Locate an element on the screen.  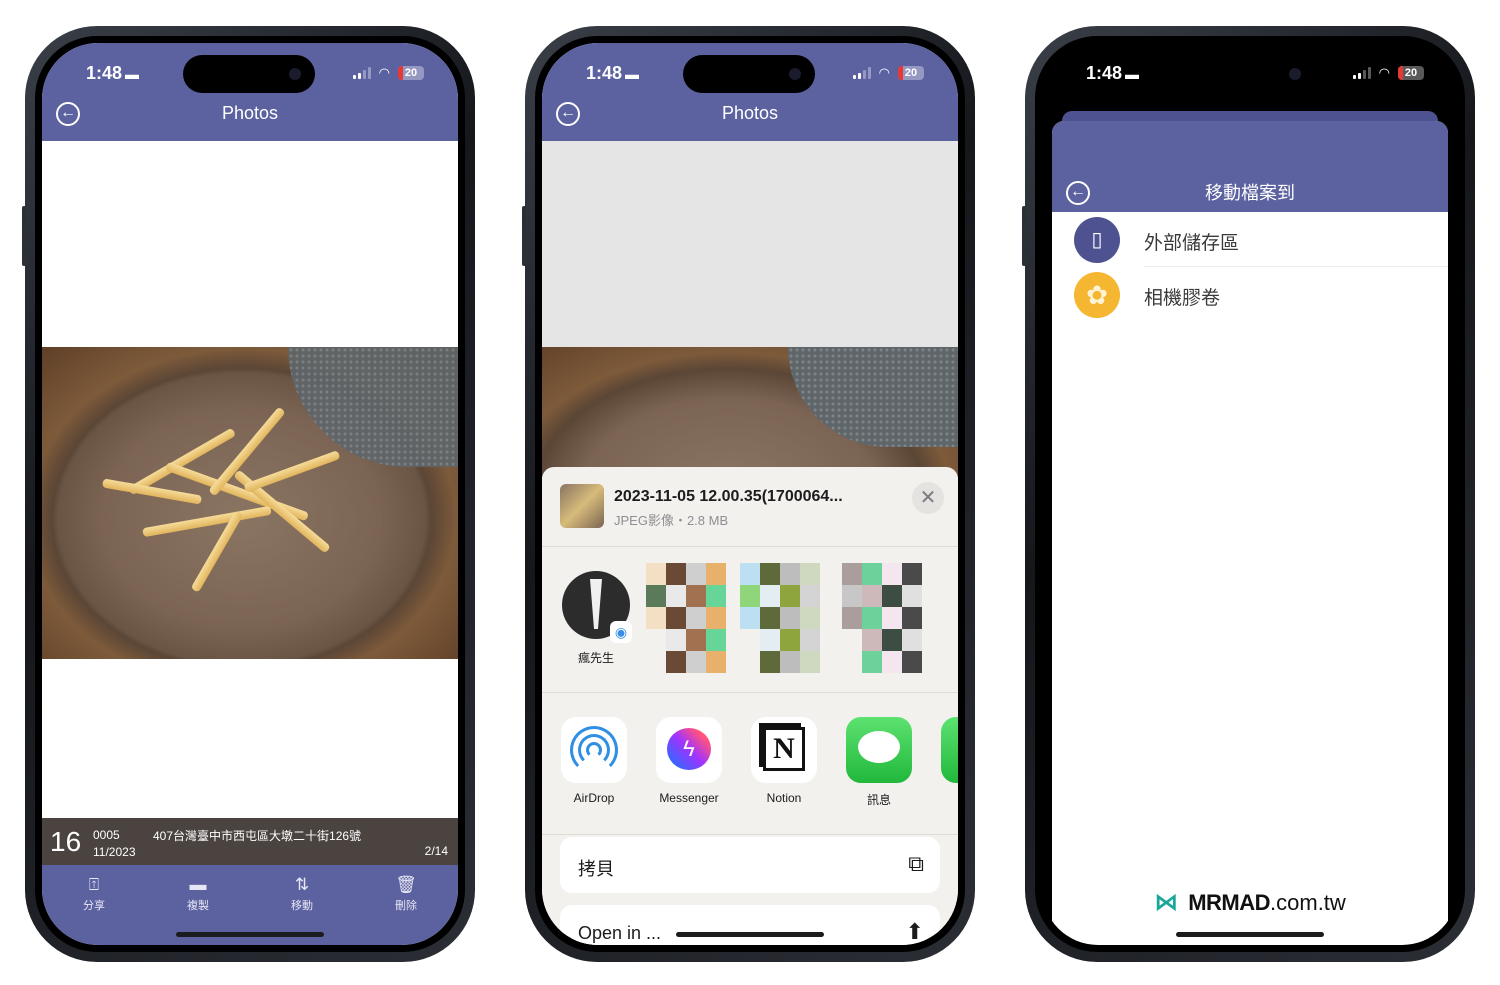
fries-image is located at coordinates (231, 499).